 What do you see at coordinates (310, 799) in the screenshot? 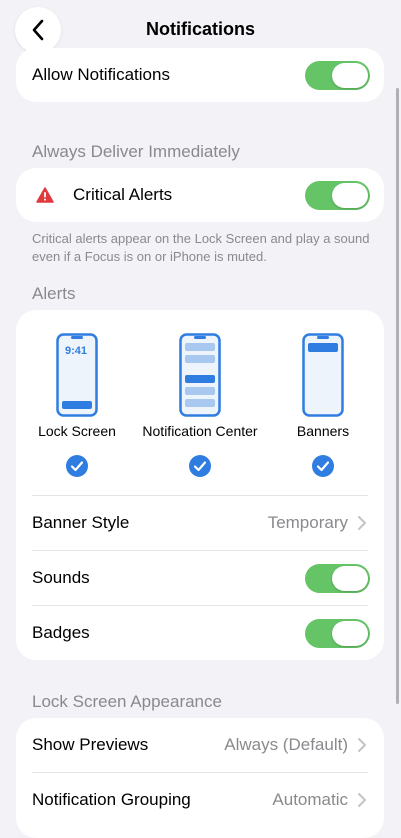
I see `notification-grouping-value: Automatic` at bounding box center [310, 799].